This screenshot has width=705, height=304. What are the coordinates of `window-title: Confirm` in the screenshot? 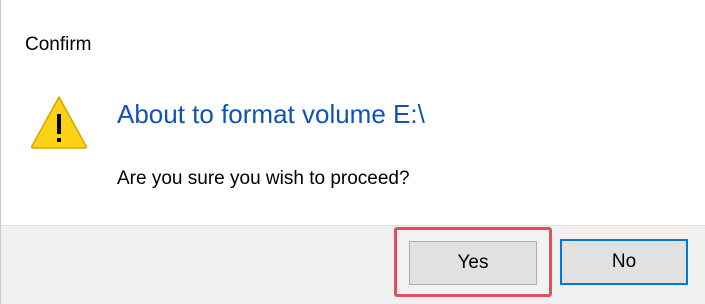 It's located at (58, 44).